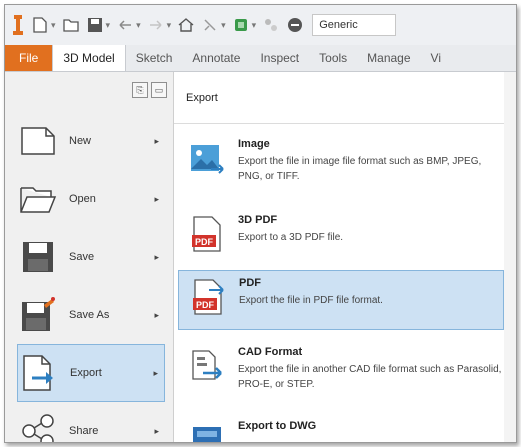 This screenshot has width=521, height=447. What do you see at coordinates (159, 90) in the screenshot?
I see `open-documents-icon: ▭` at bounding box center [159, 90].